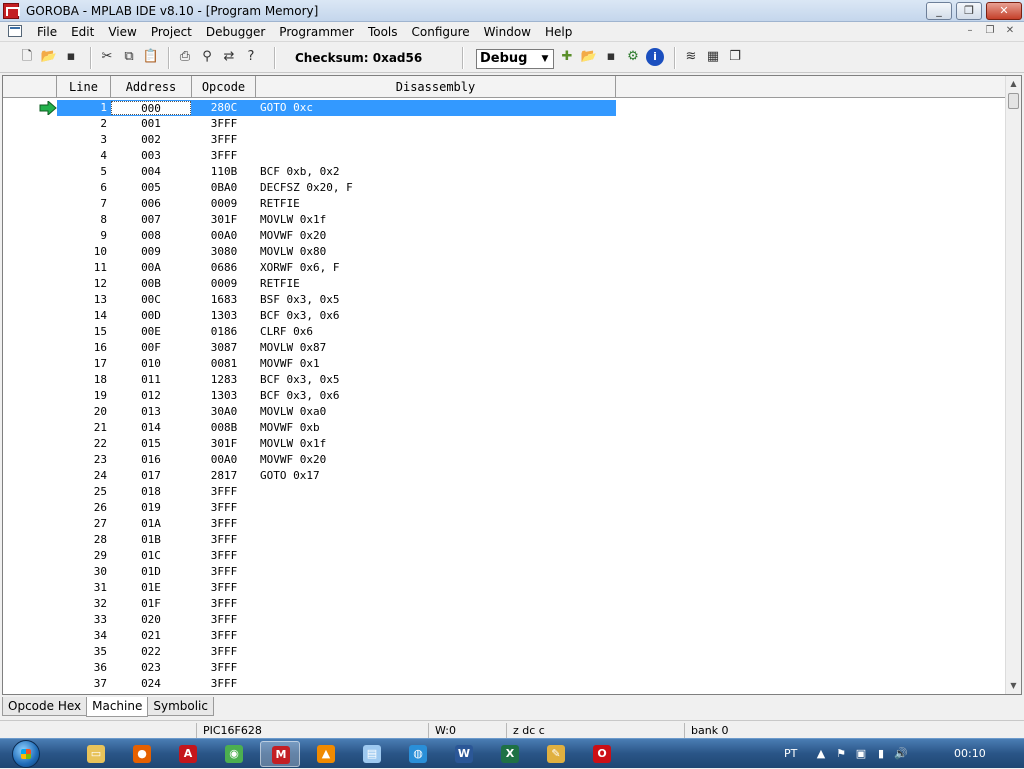 The width and height of the screenshot is (1024, 769). Describe the element at coordinates (507, 32) in the screenshot. I see `menu-window: Window` at that location.